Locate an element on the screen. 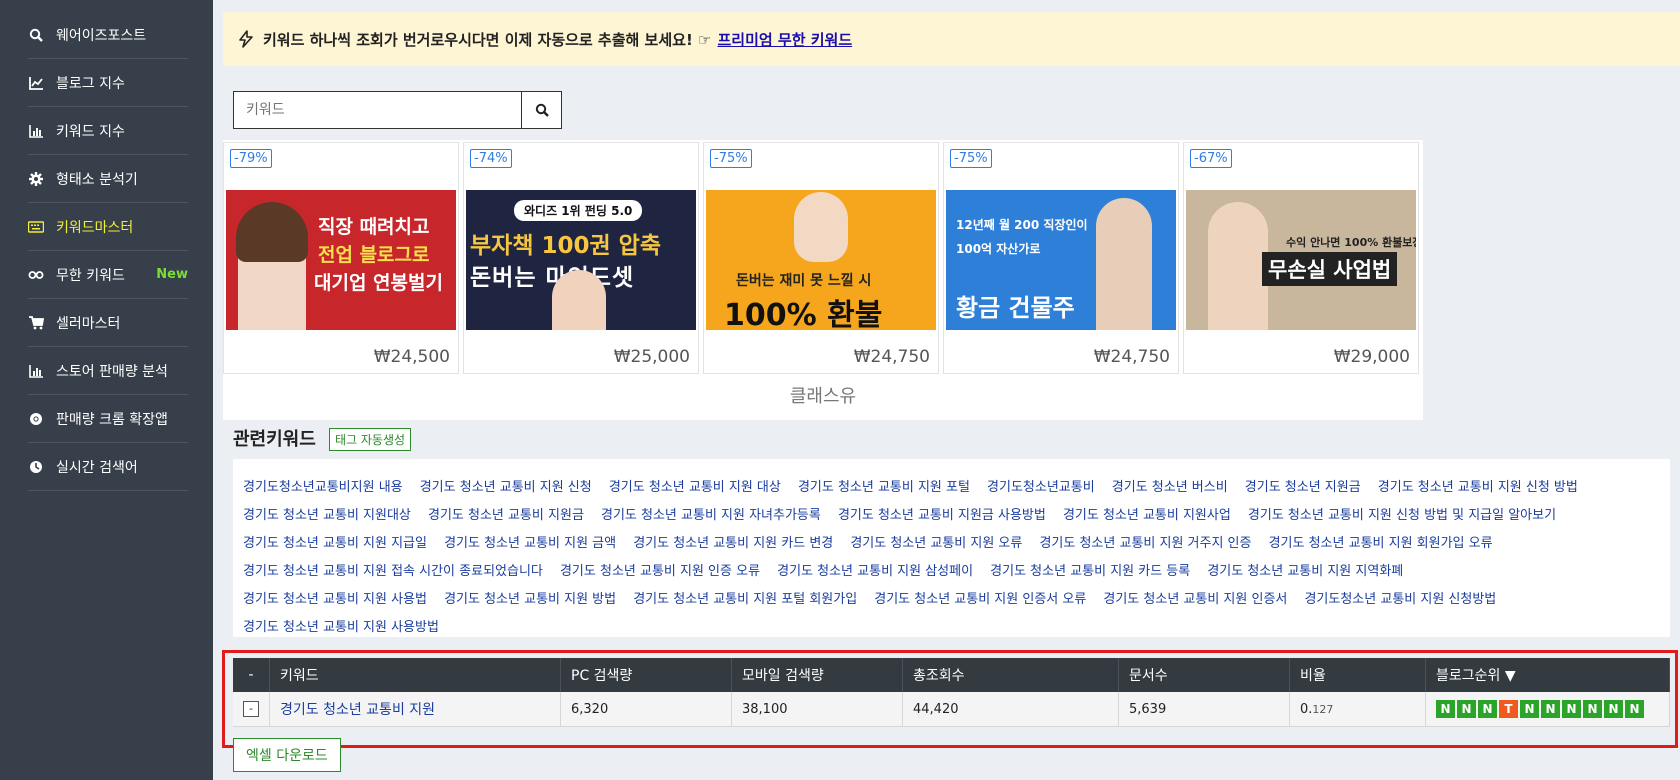  sidebar-item-infinite-keyword: 무한 키워드 New is located at coordinates (108, 275).